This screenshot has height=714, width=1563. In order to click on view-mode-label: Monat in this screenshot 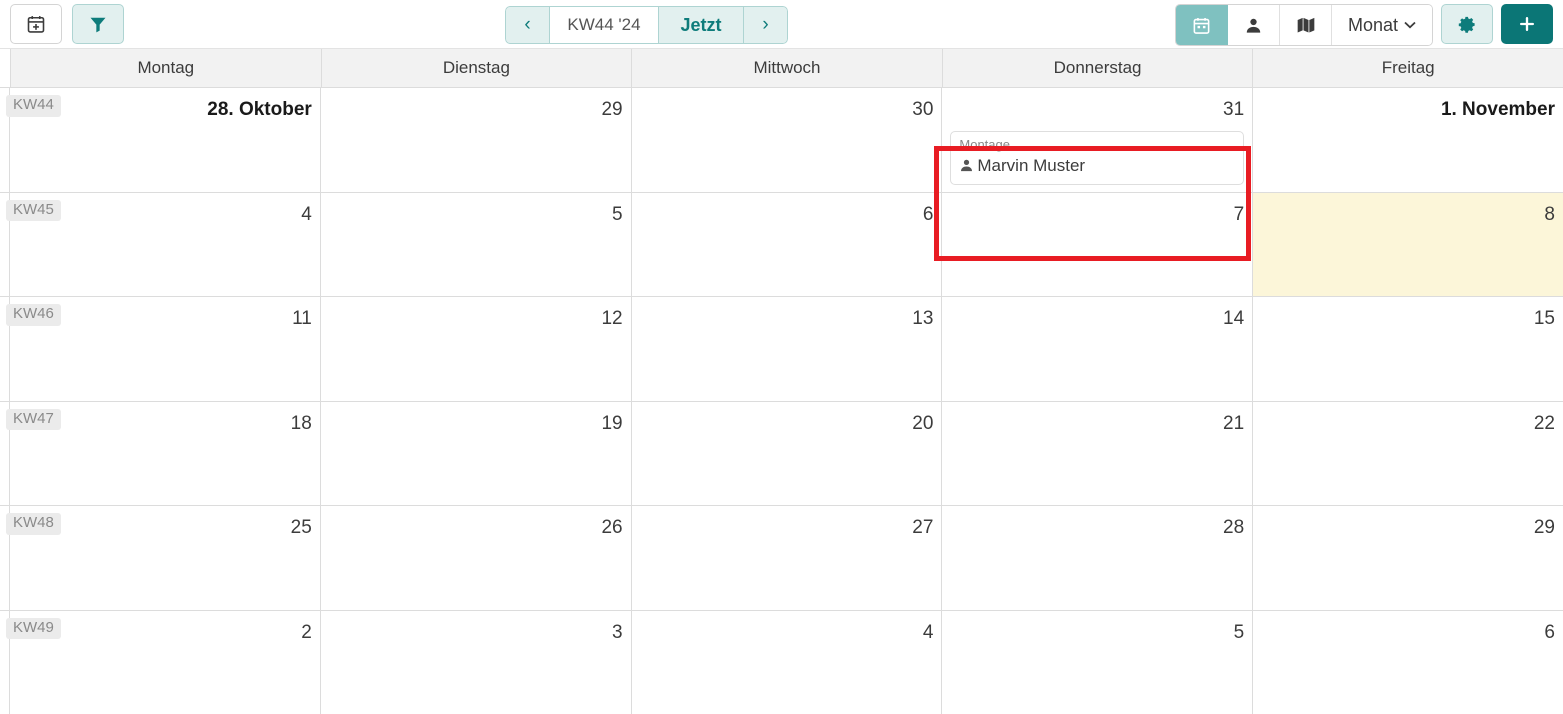, I will do `click(1373, 25)`.